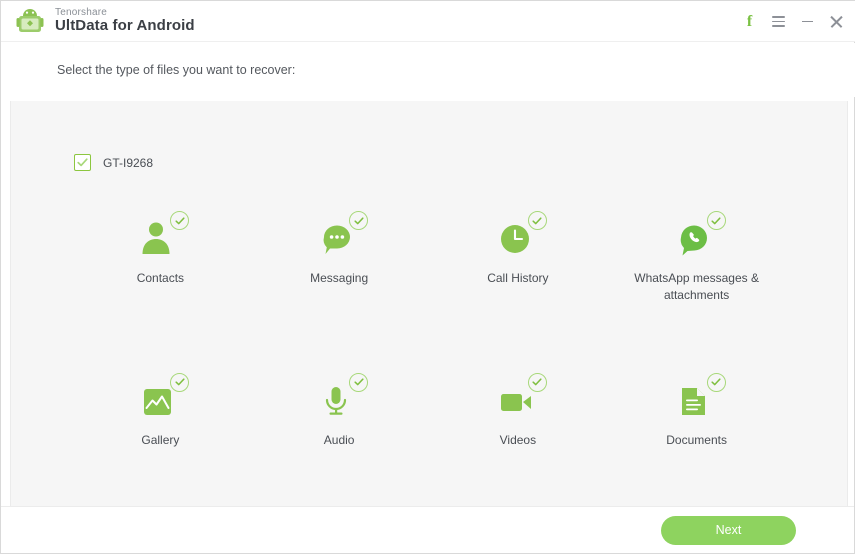  I want to click on window-controls: f, so click(793, 21).